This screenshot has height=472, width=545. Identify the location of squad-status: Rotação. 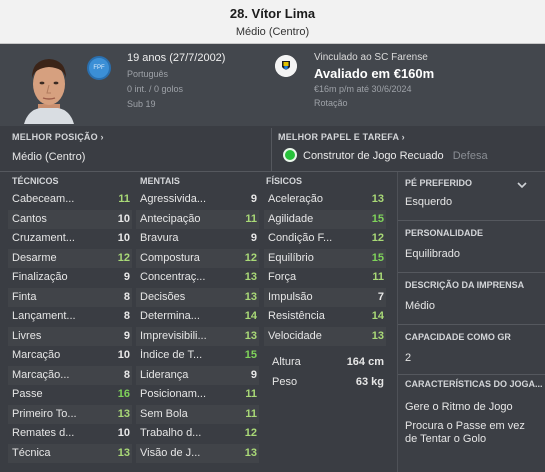
(331, 103).